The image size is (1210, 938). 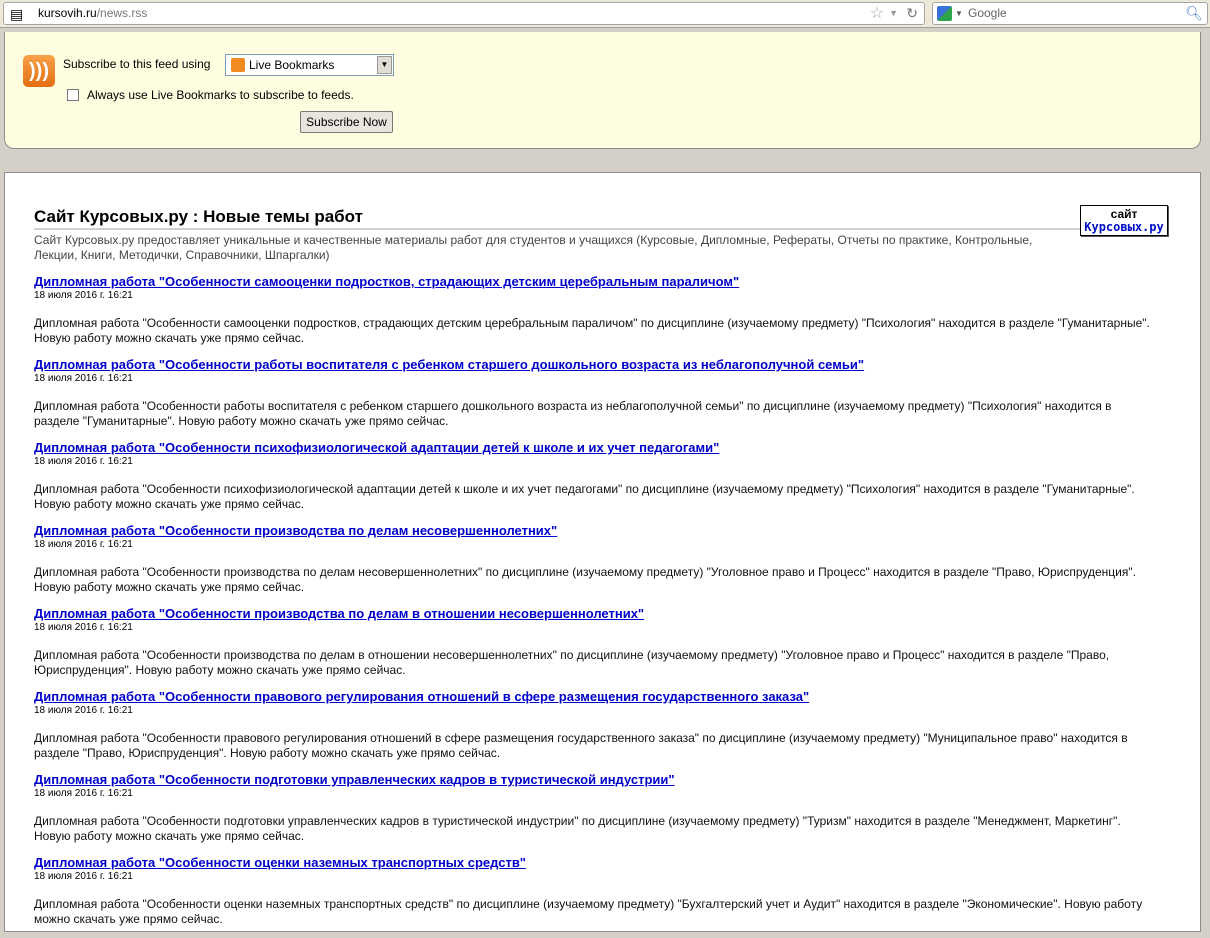 What do you see at coordinates (877, 13) in the screenshot?
I see `bookmark-star-icon: ☆` at bounding box center [877, 13].